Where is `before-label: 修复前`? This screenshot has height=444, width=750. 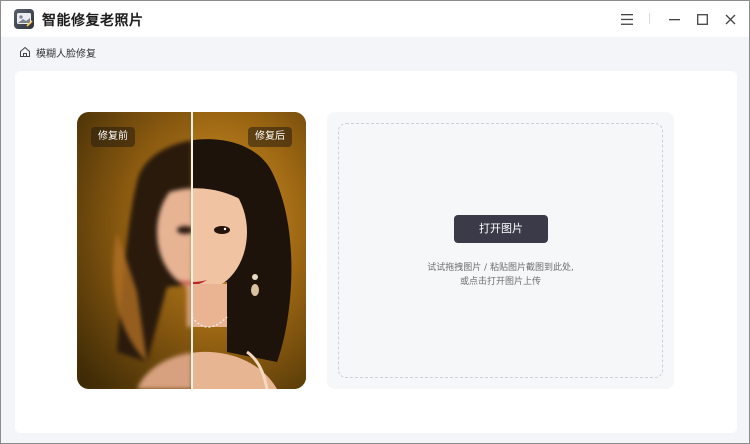 before-label: 修复前 is located at coordinates (113, 137).